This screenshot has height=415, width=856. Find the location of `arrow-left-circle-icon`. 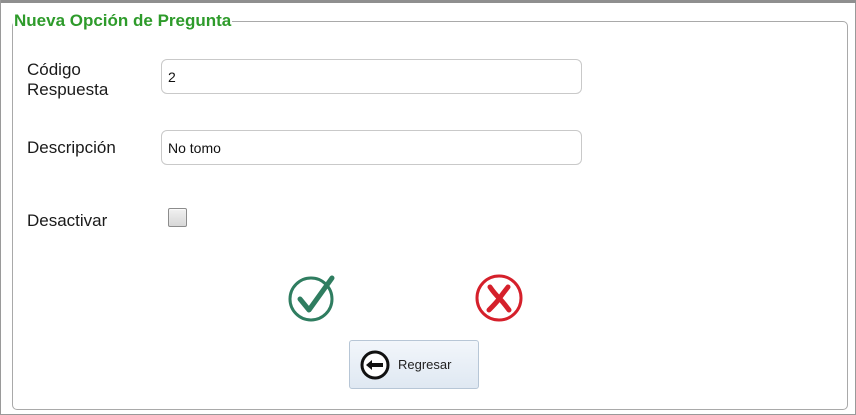

arrow-left-circle-icon is located at coordinates (375, 364).